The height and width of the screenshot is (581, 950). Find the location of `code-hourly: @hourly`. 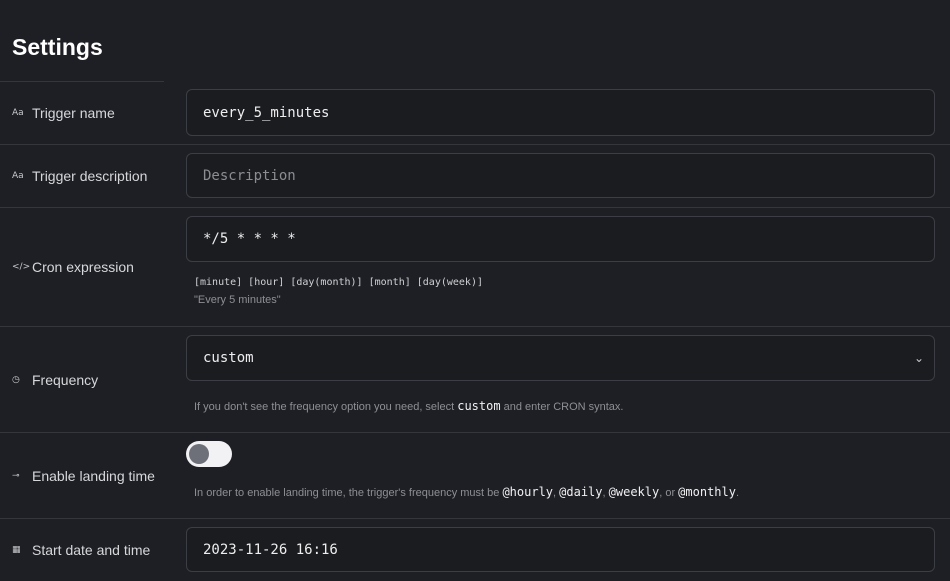

code-hourly: @hourly is located at coordinates (528, 492).